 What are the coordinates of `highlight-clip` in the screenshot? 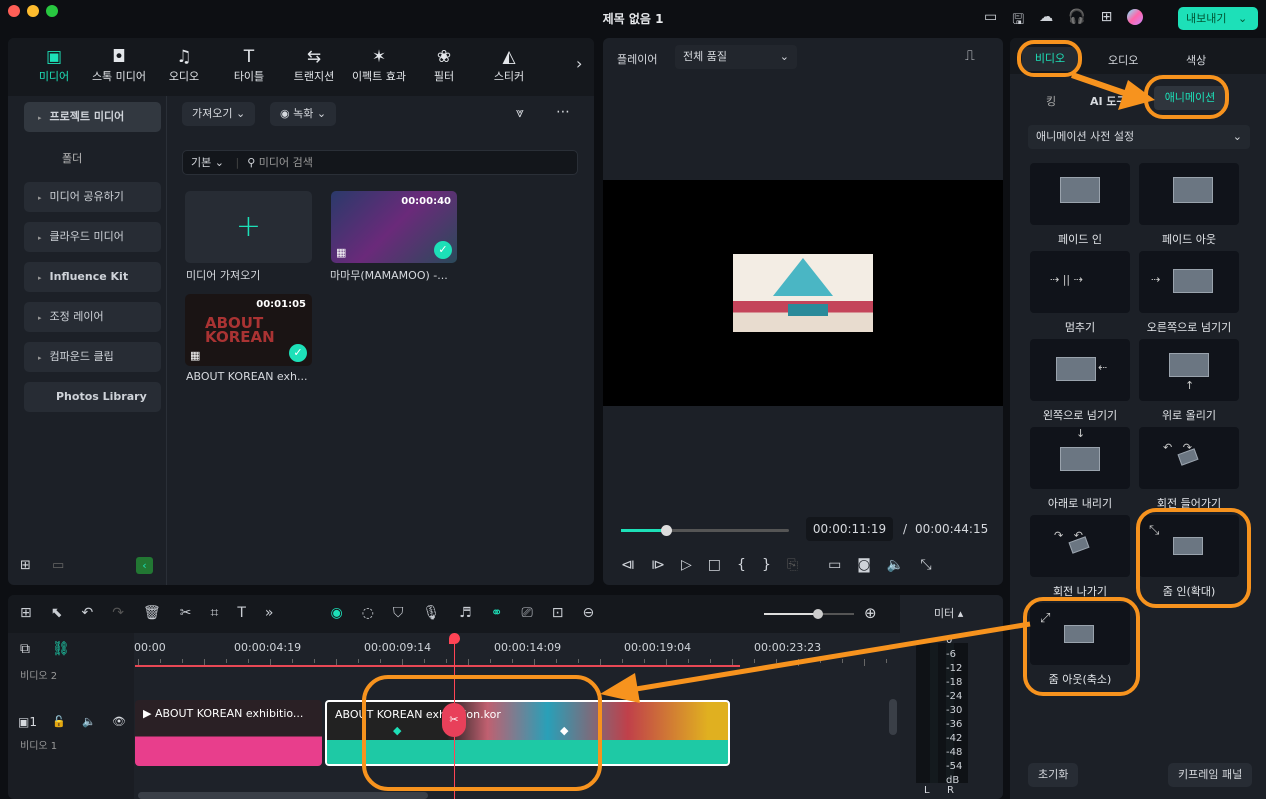 It's located at (482, 733).